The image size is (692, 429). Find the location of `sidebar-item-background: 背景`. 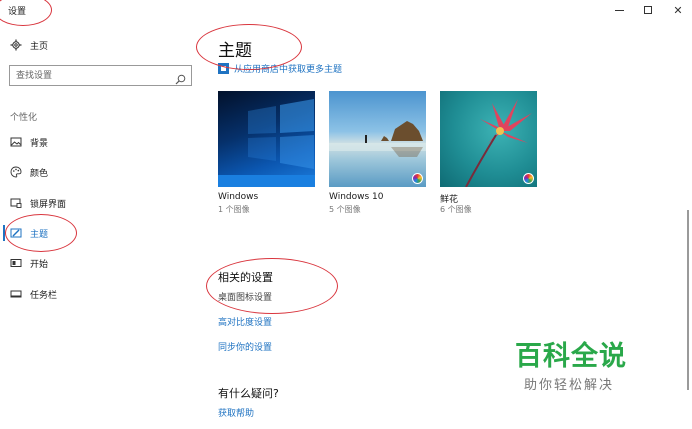

sidebar-item-background: 背景 is located at coordinates (100, 142).